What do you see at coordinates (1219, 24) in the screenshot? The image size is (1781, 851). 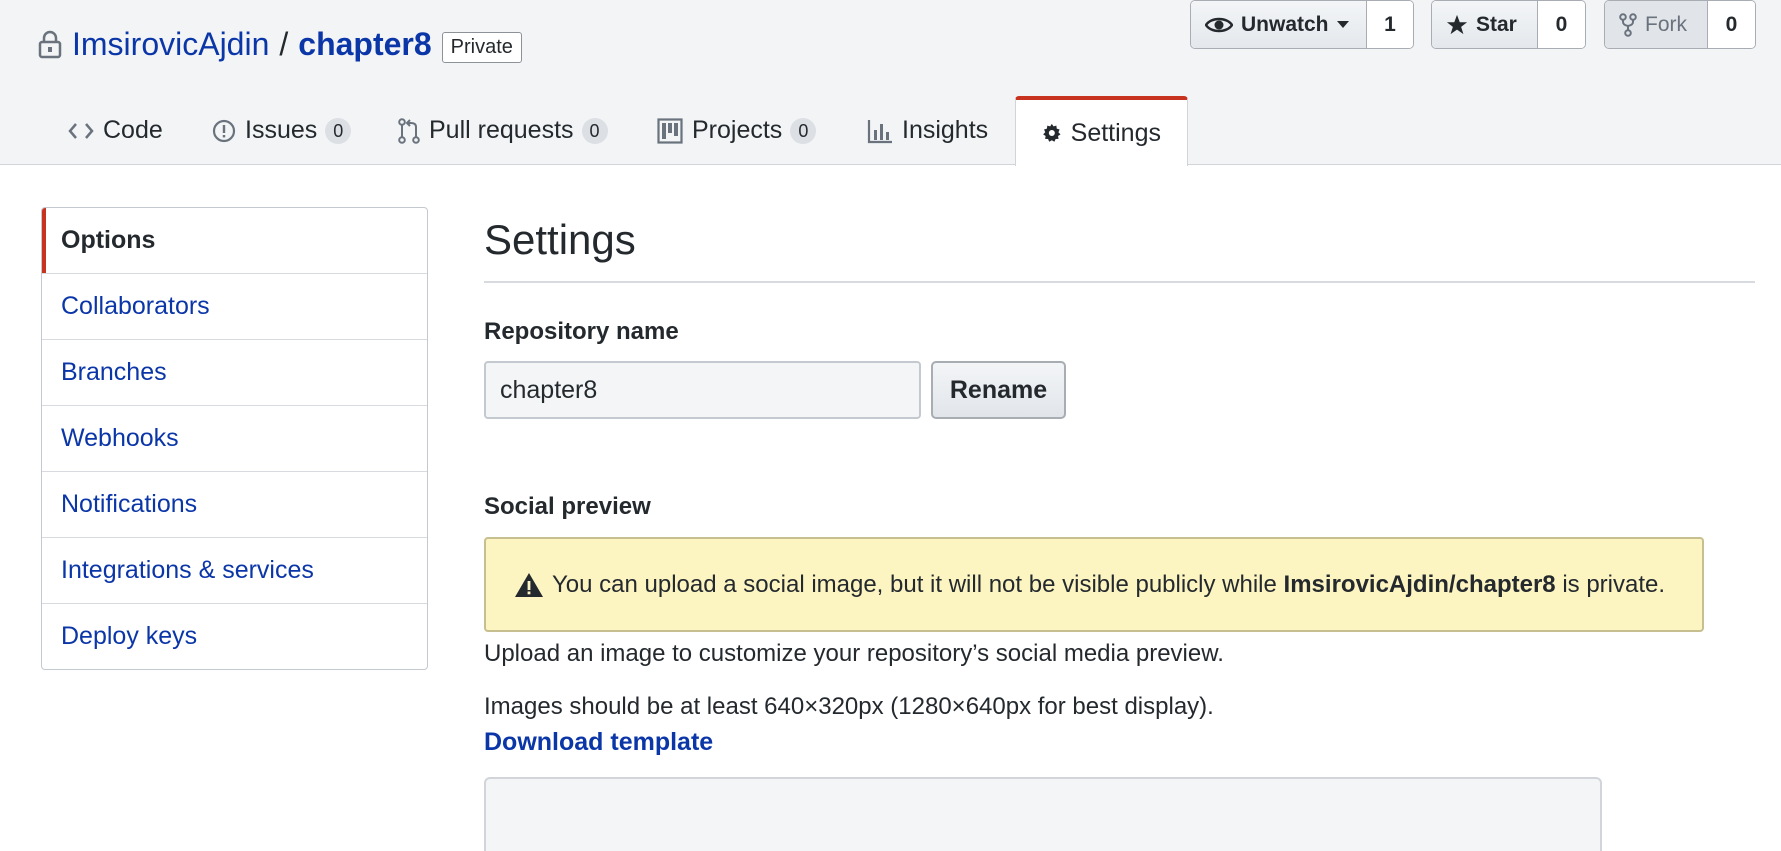 I see `eye-icon` at bounding box center [1219, 24].